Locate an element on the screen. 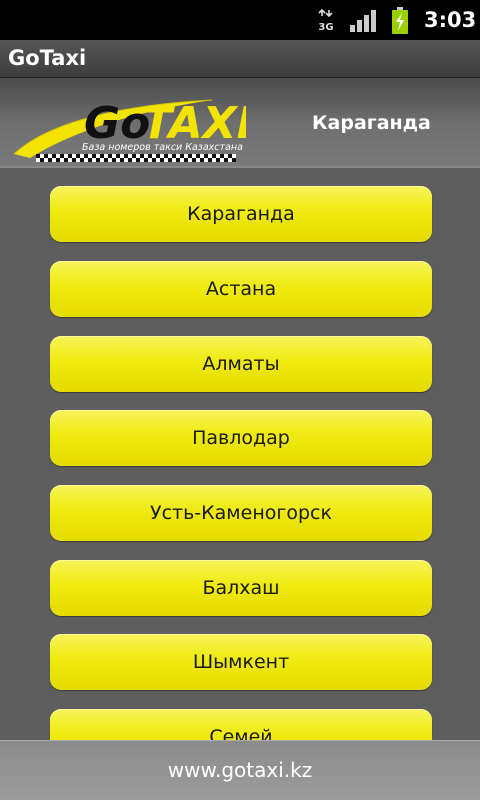  website-link: www.gotaxi.kz is located at coordinates (240, 770).